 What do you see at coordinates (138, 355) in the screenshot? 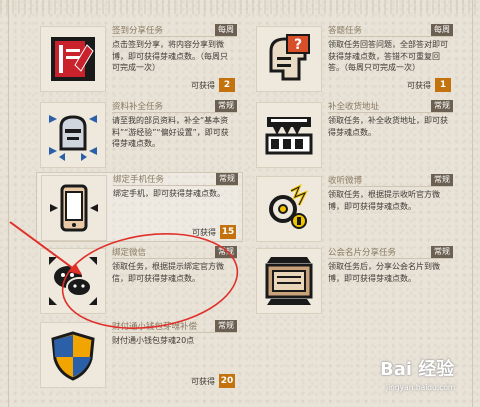
I see `task-card-tenpay-compensation: 财付通小钱包芽魂补偿 常规 财付通小钱包芽魂20点 可获得 20` at bounding box center [138, 355].